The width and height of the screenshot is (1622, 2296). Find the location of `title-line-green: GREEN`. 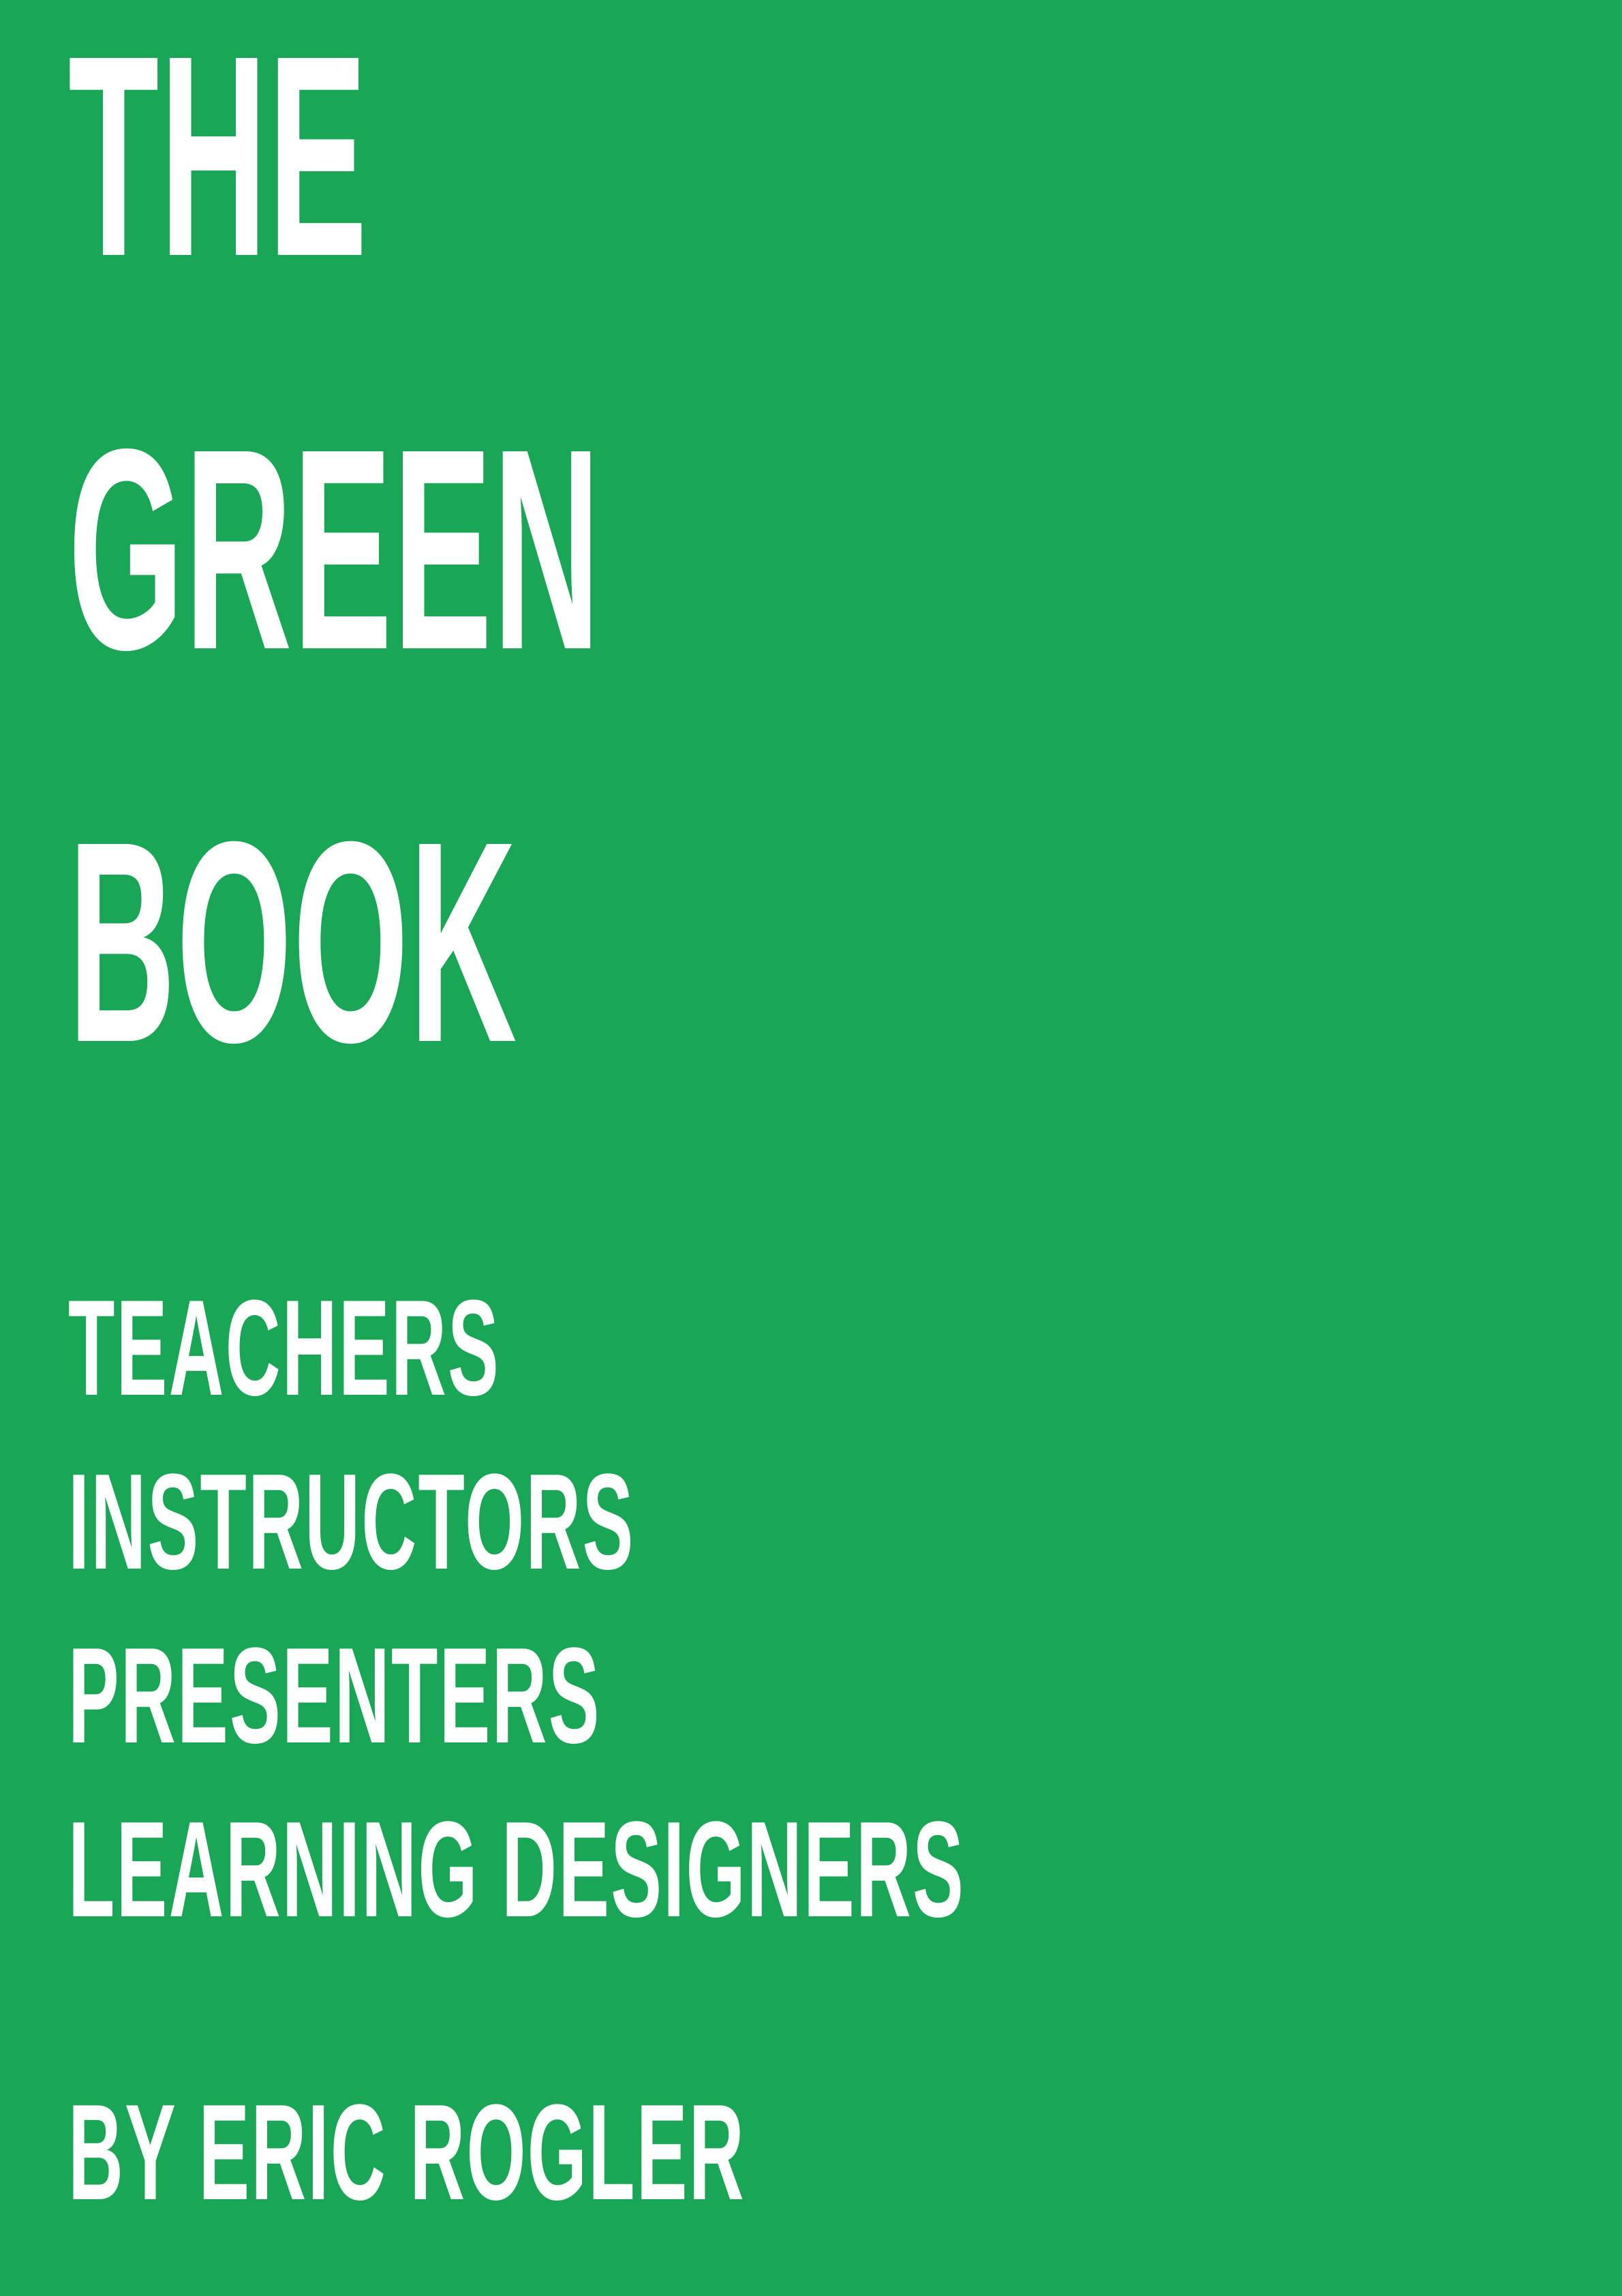

title-line-green: GREEN is located at coordinates (334, 550).